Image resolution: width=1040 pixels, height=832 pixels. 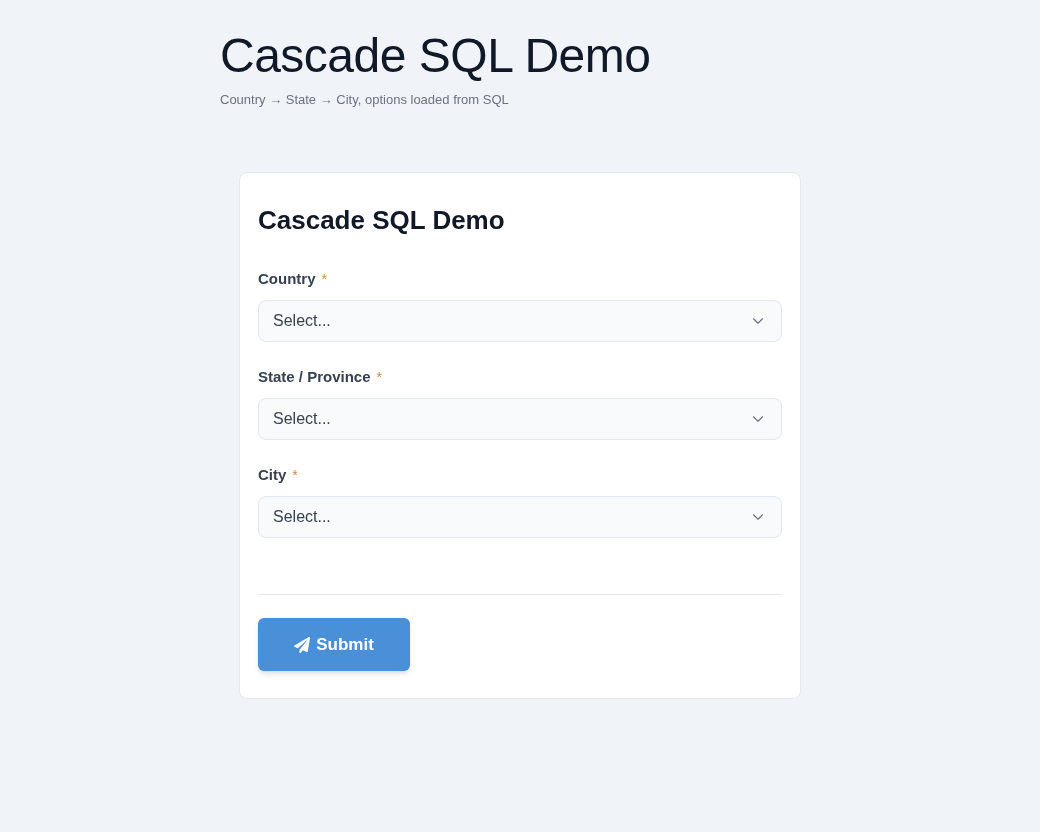 I want to click on form-title: Cascade SQL Demo, so click(x=381, y=220).